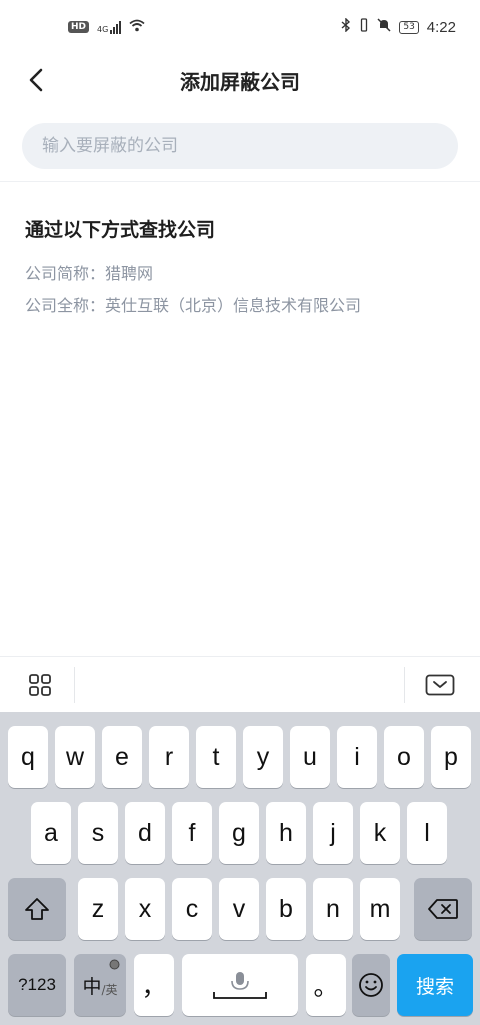 The height and width of the screenshot is (1025, 480). Describe the element at coordinates (286, 909) in the screenshot. I see `key-b: b` at that location.